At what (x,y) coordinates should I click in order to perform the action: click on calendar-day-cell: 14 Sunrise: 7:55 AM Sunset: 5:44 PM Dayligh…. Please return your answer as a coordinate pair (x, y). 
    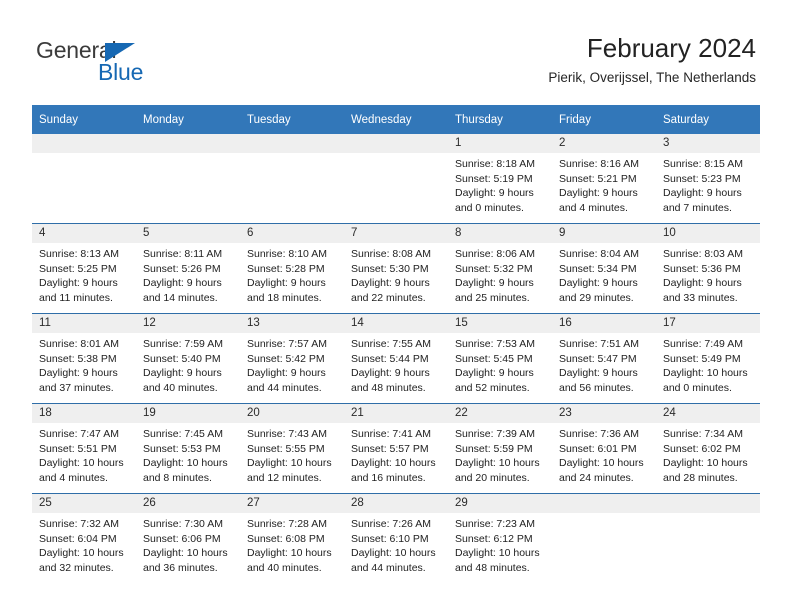
    Looking at the image, I should click on (396, 358).